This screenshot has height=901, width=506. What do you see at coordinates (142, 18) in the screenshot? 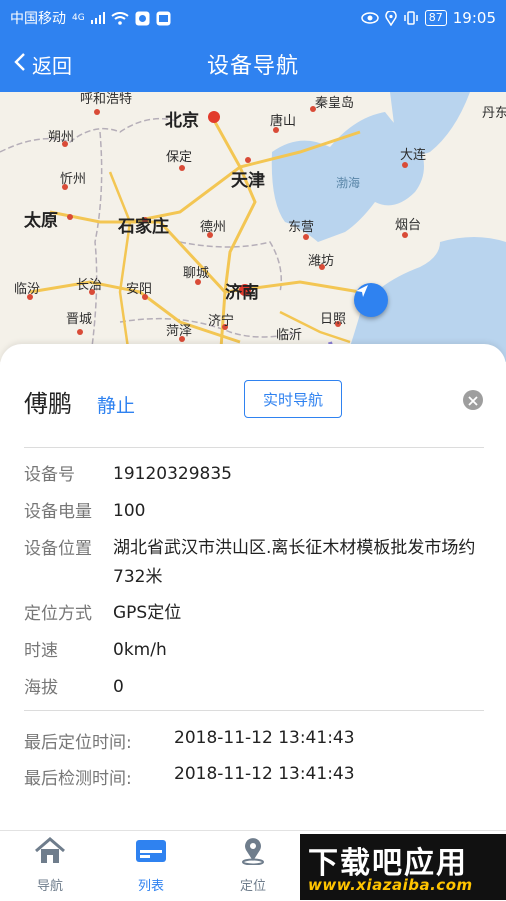
I see `app-notification-icon` at bounding box center [142, 18].